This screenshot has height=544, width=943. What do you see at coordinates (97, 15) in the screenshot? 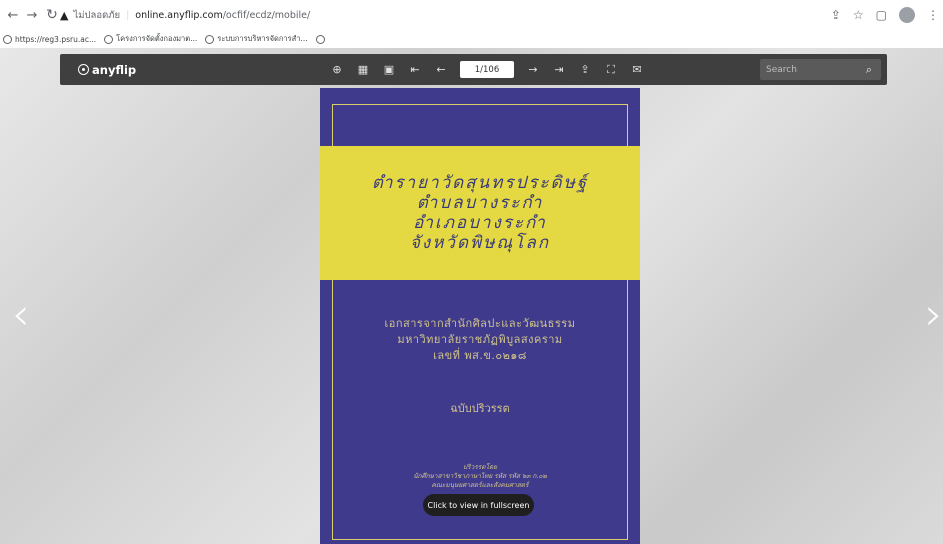
I see `insecure-label: ไม่ปลอดภัย` at bounding box center [97, 15].